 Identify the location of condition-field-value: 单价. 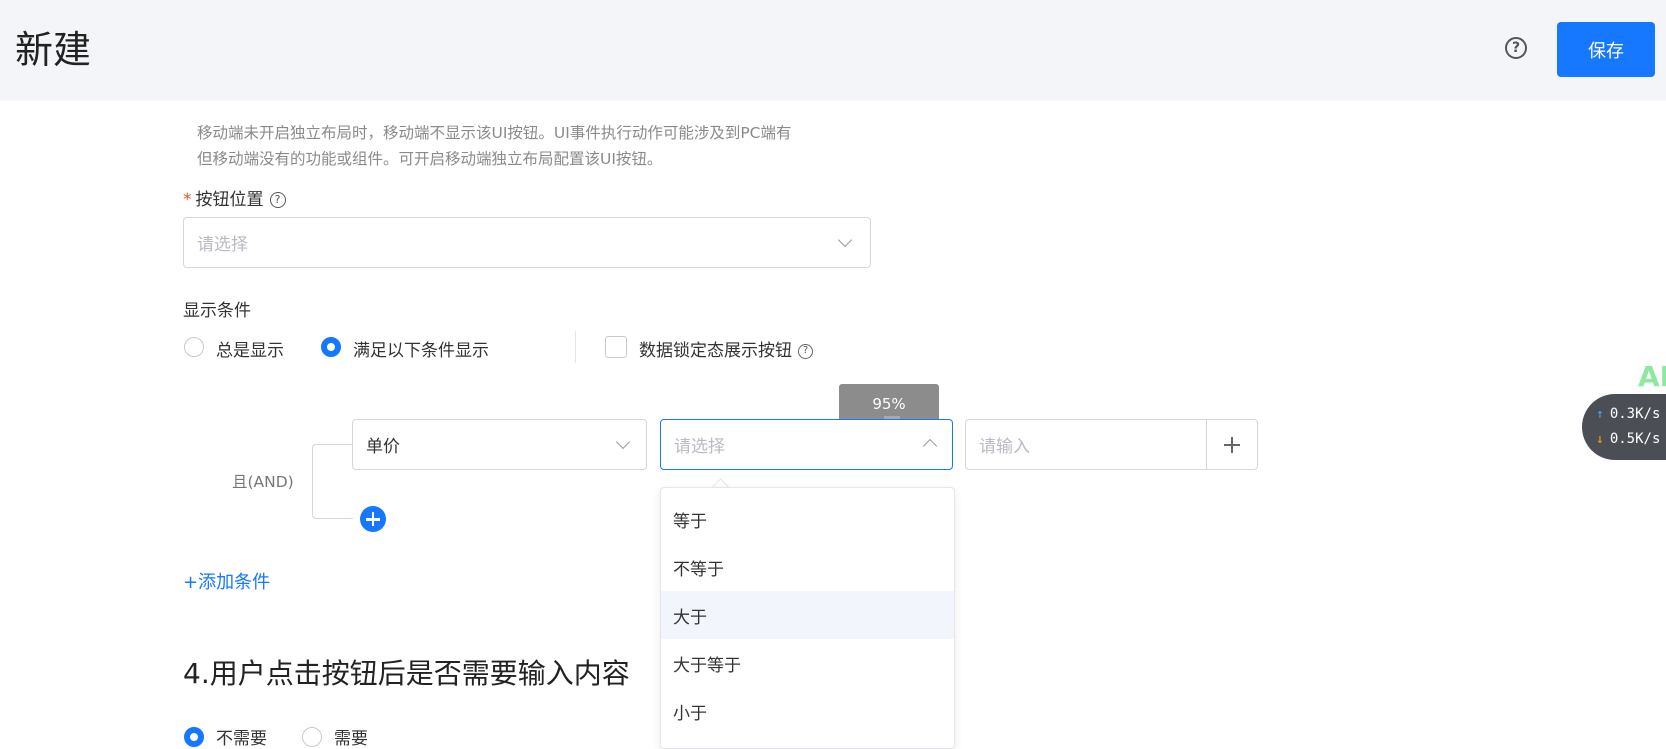
(383, 447).